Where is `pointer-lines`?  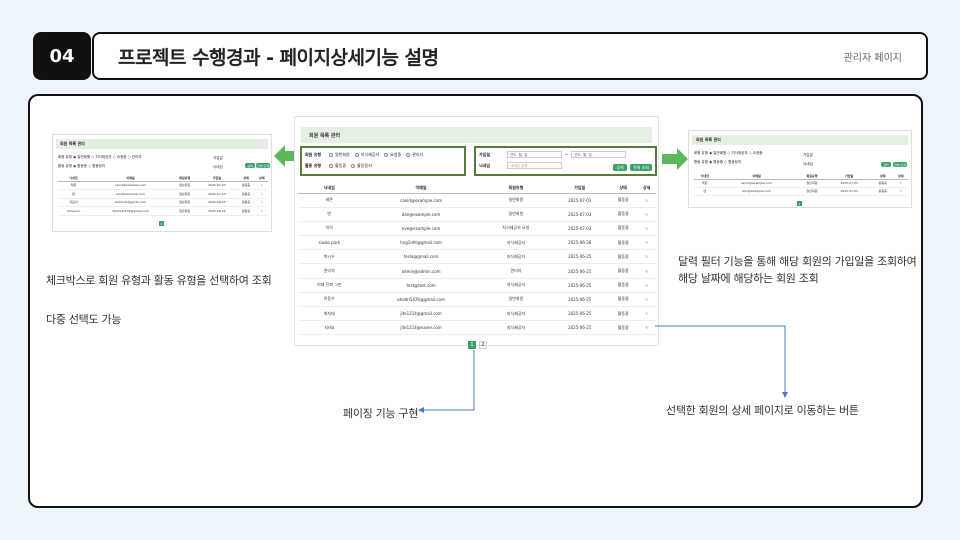
pointer-lines is located at coordinates (603, 369).